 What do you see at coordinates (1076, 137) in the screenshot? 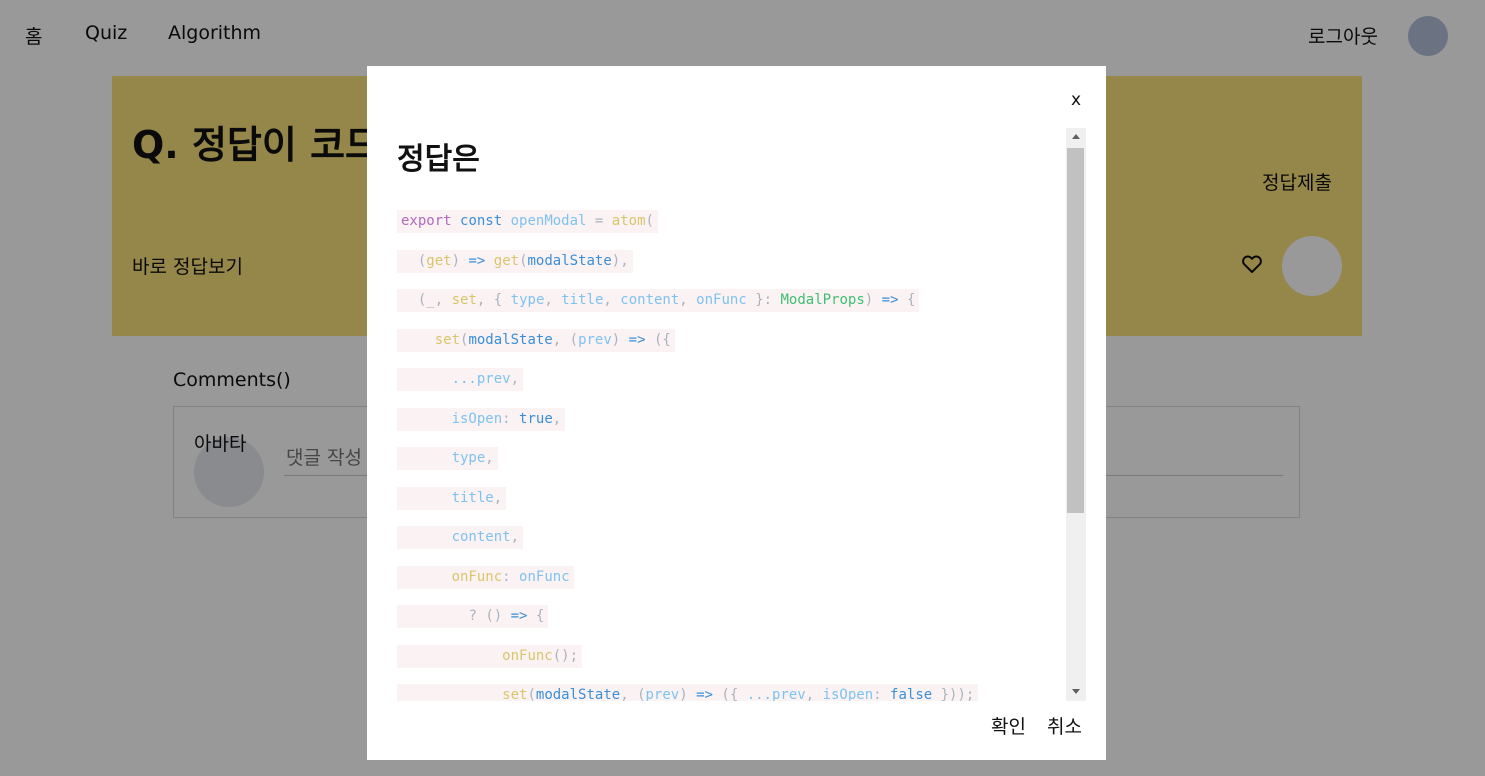
I see `scroll-up-arrow-icon` at bounding box center [1076, 137].